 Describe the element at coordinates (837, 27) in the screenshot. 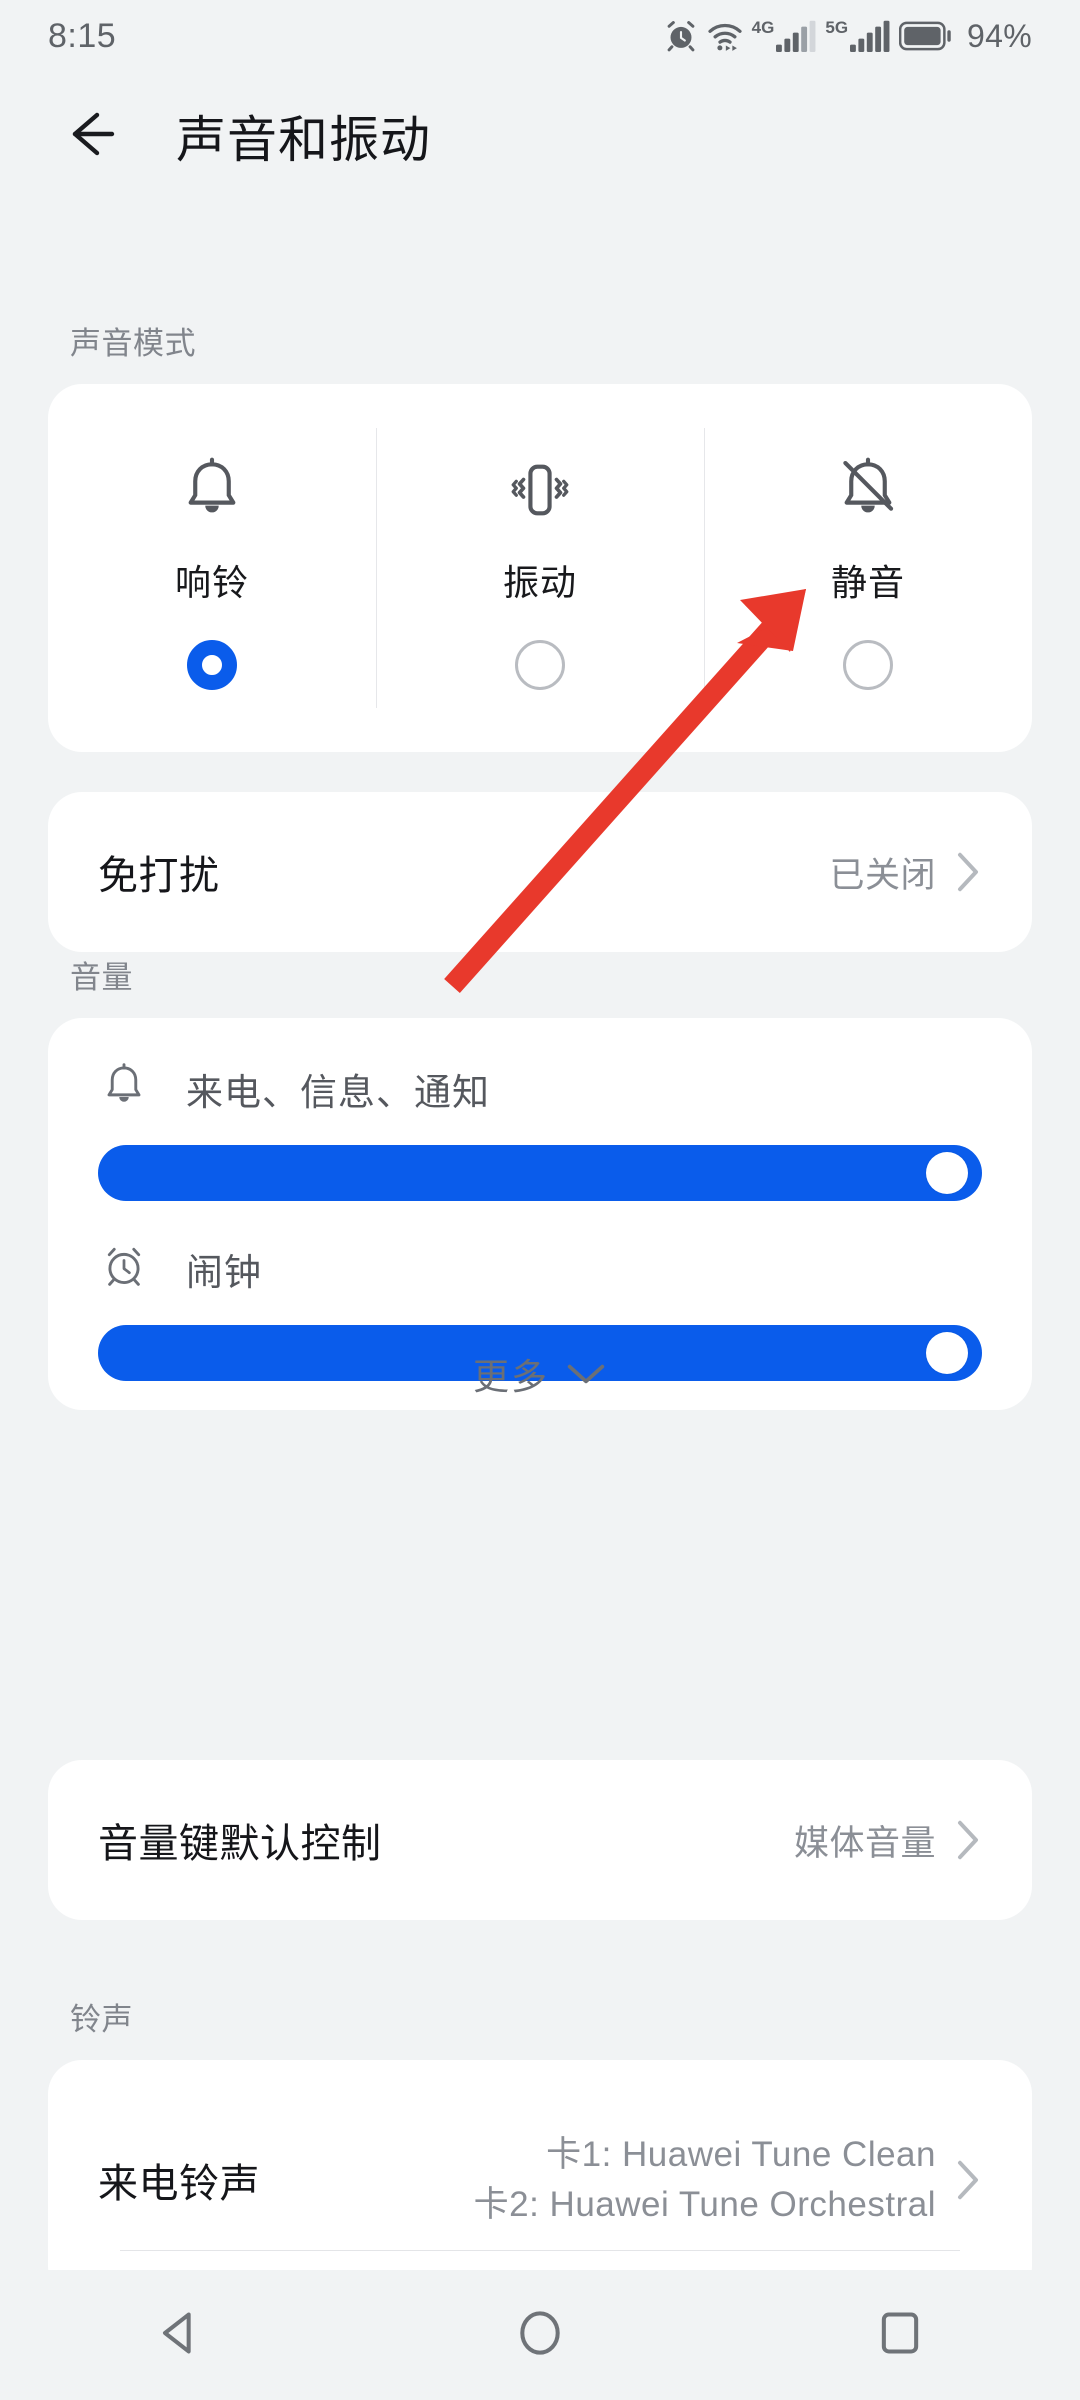

I see `signal-5g-label: 5G` at that location.